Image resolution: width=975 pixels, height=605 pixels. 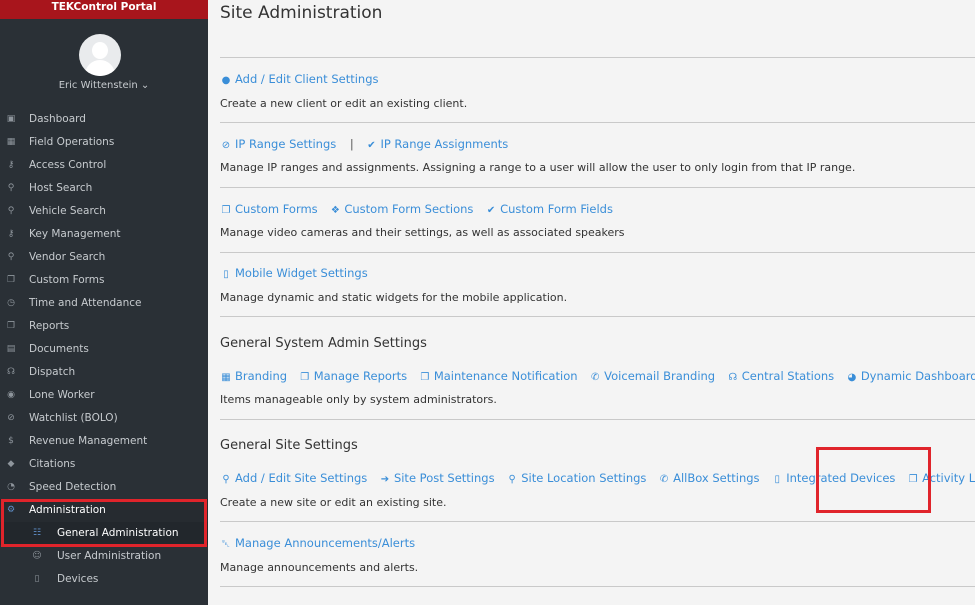 What do you see at coordinates (353, 376) in the screenshot?
I see `manage-reports-link: ❐ Manage Reports` at bounding box center [353, 376].